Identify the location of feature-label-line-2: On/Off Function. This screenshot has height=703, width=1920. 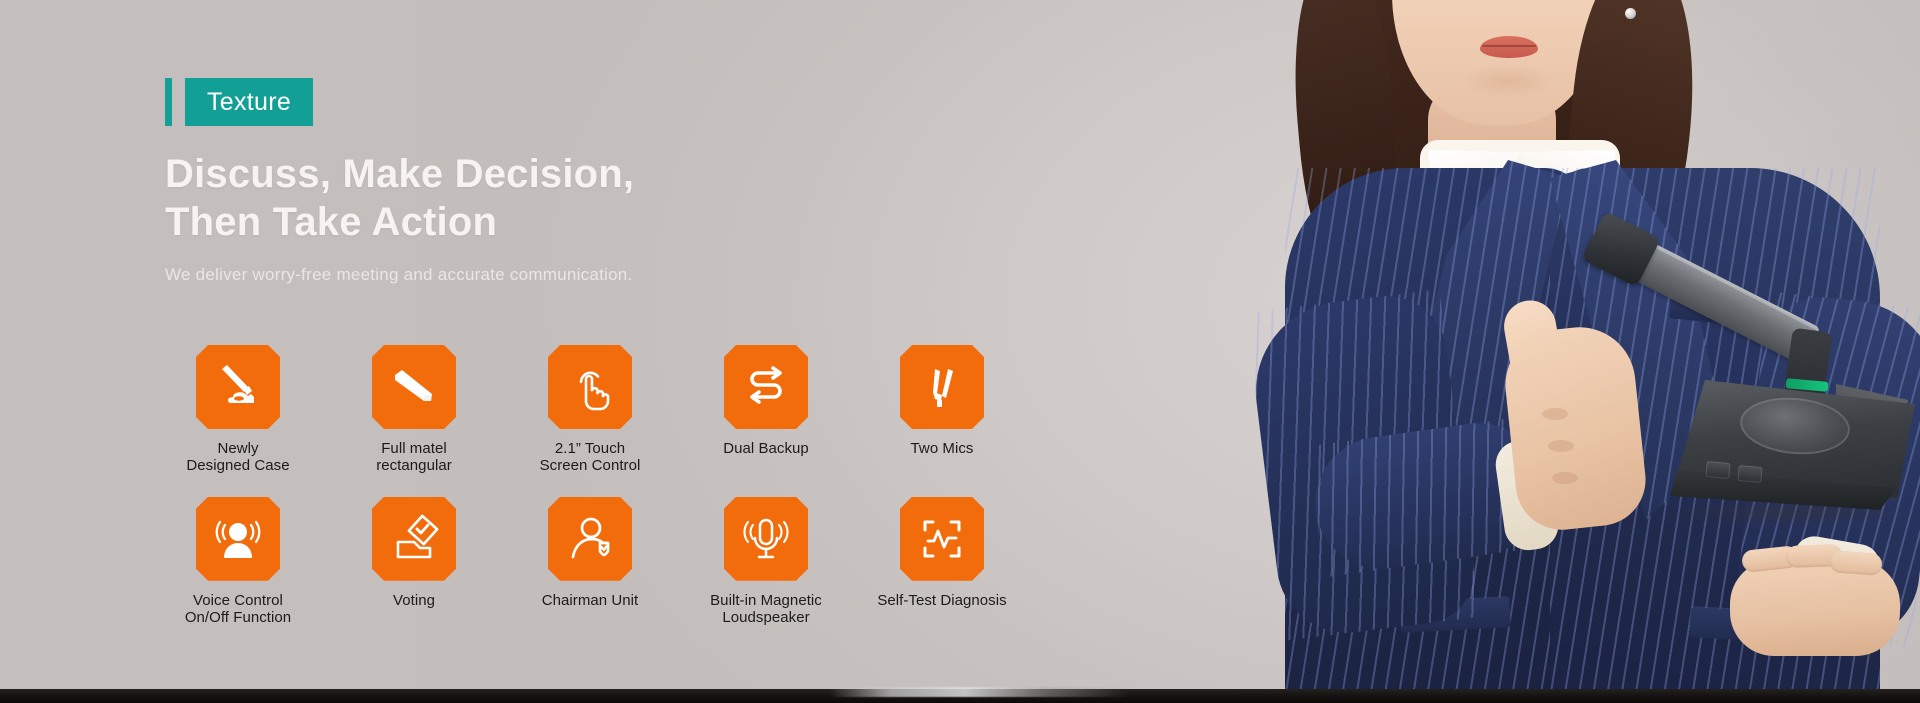
(238, 618).